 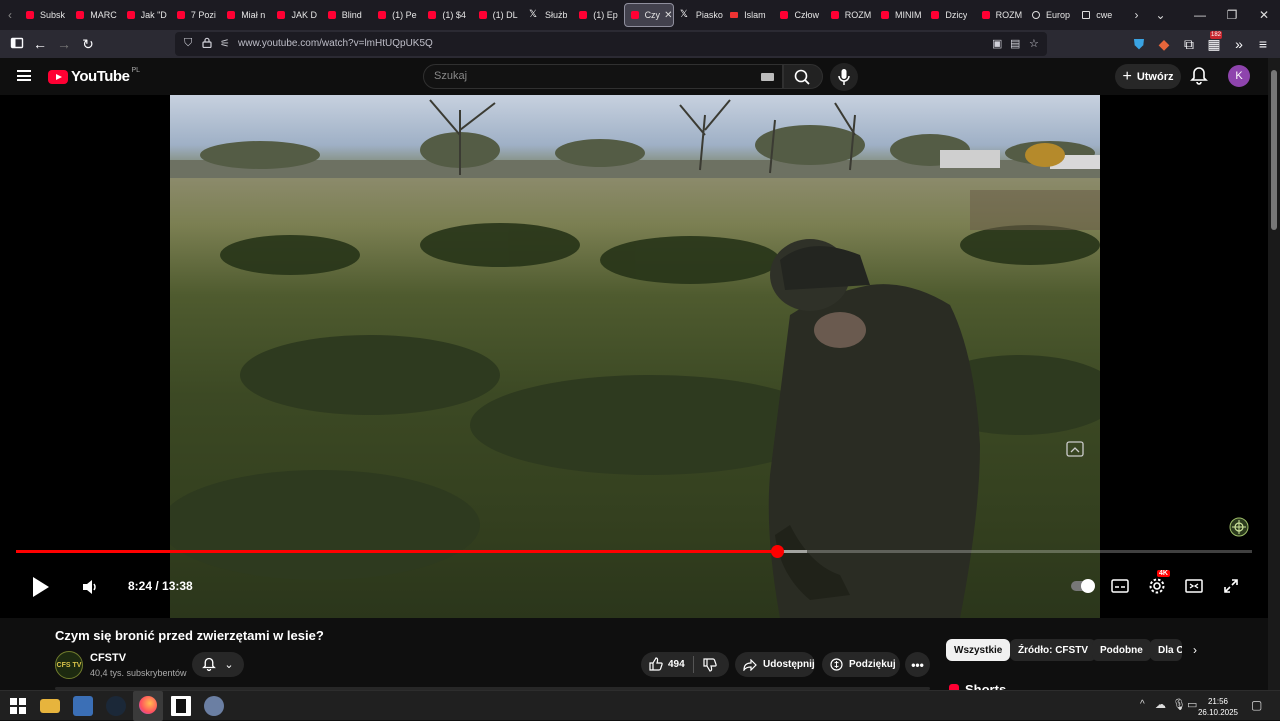 What do you see at coordinates (656, 665) in the screenshot?
I see `like-button` at bounding box center [656, 665].